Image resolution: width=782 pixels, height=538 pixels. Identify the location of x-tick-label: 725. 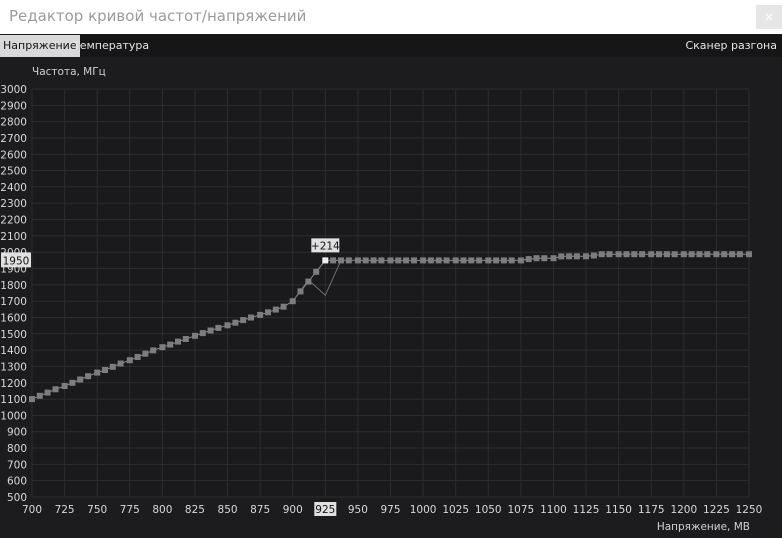
(65, 510).